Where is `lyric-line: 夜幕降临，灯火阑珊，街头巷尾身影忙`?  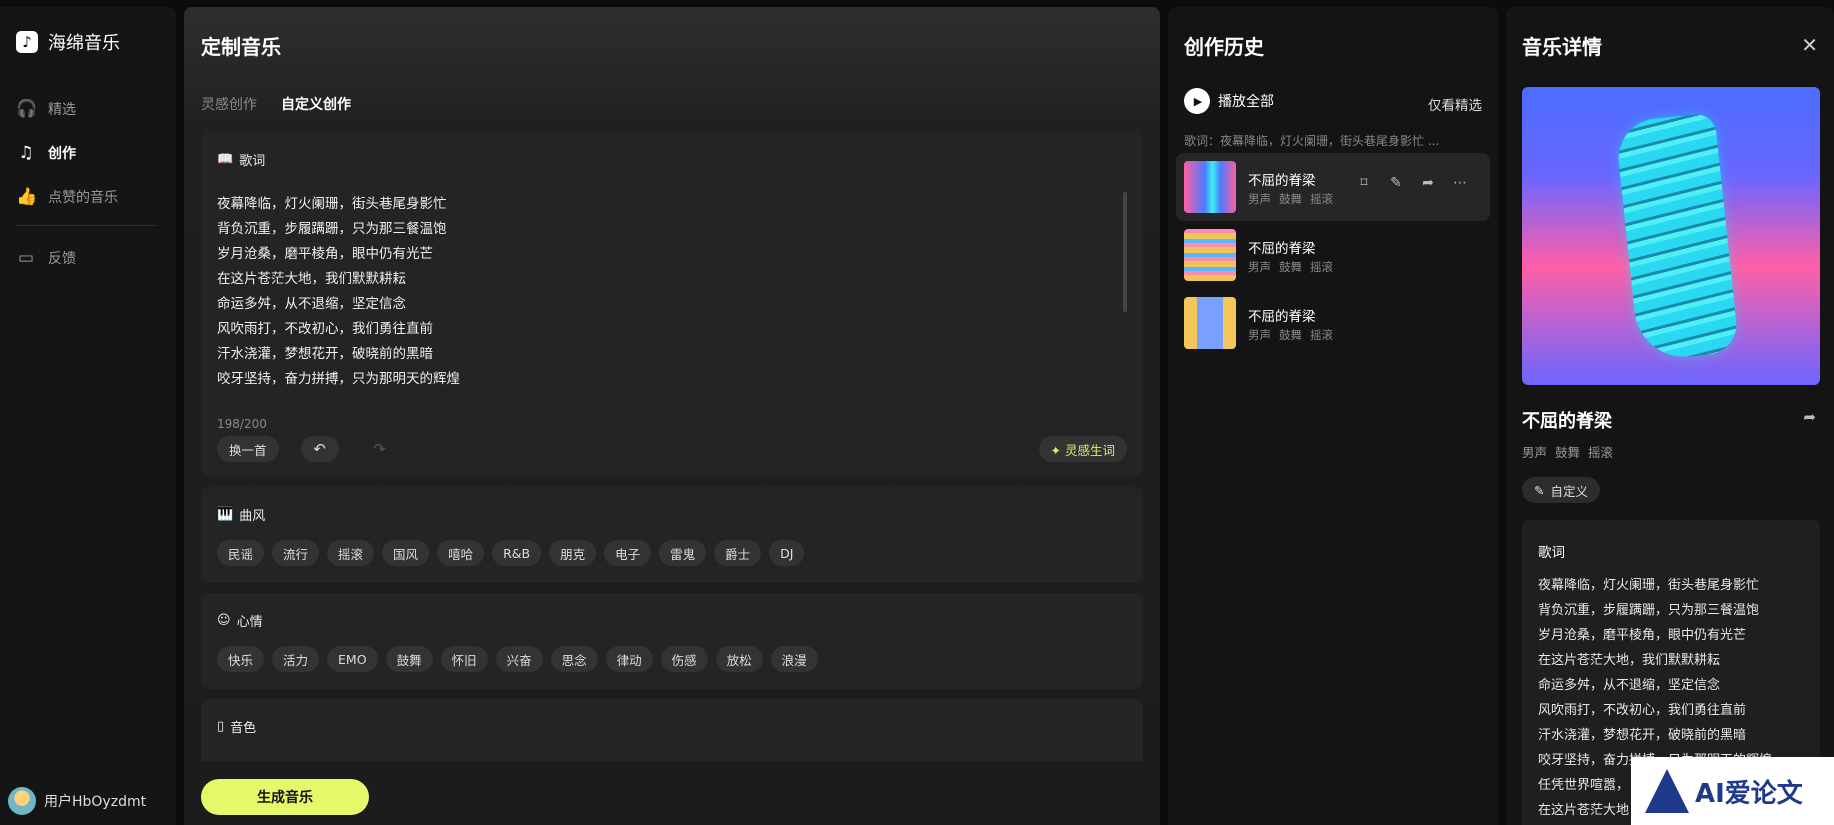
lyric-line: 夜幕降临，灯火阑珊，街头巷尾身影忙 is located at coordinates (1649, 585).